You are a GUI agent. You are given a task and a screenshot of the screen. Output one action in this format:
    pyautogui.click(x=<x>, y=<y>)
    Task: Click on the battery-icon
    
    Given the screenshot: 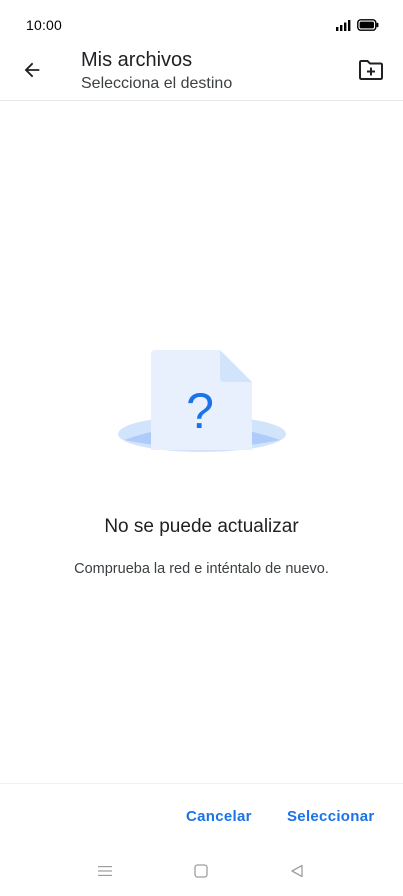 What is the action you would take?
    pyautogui.click(x=368, y=27)
    